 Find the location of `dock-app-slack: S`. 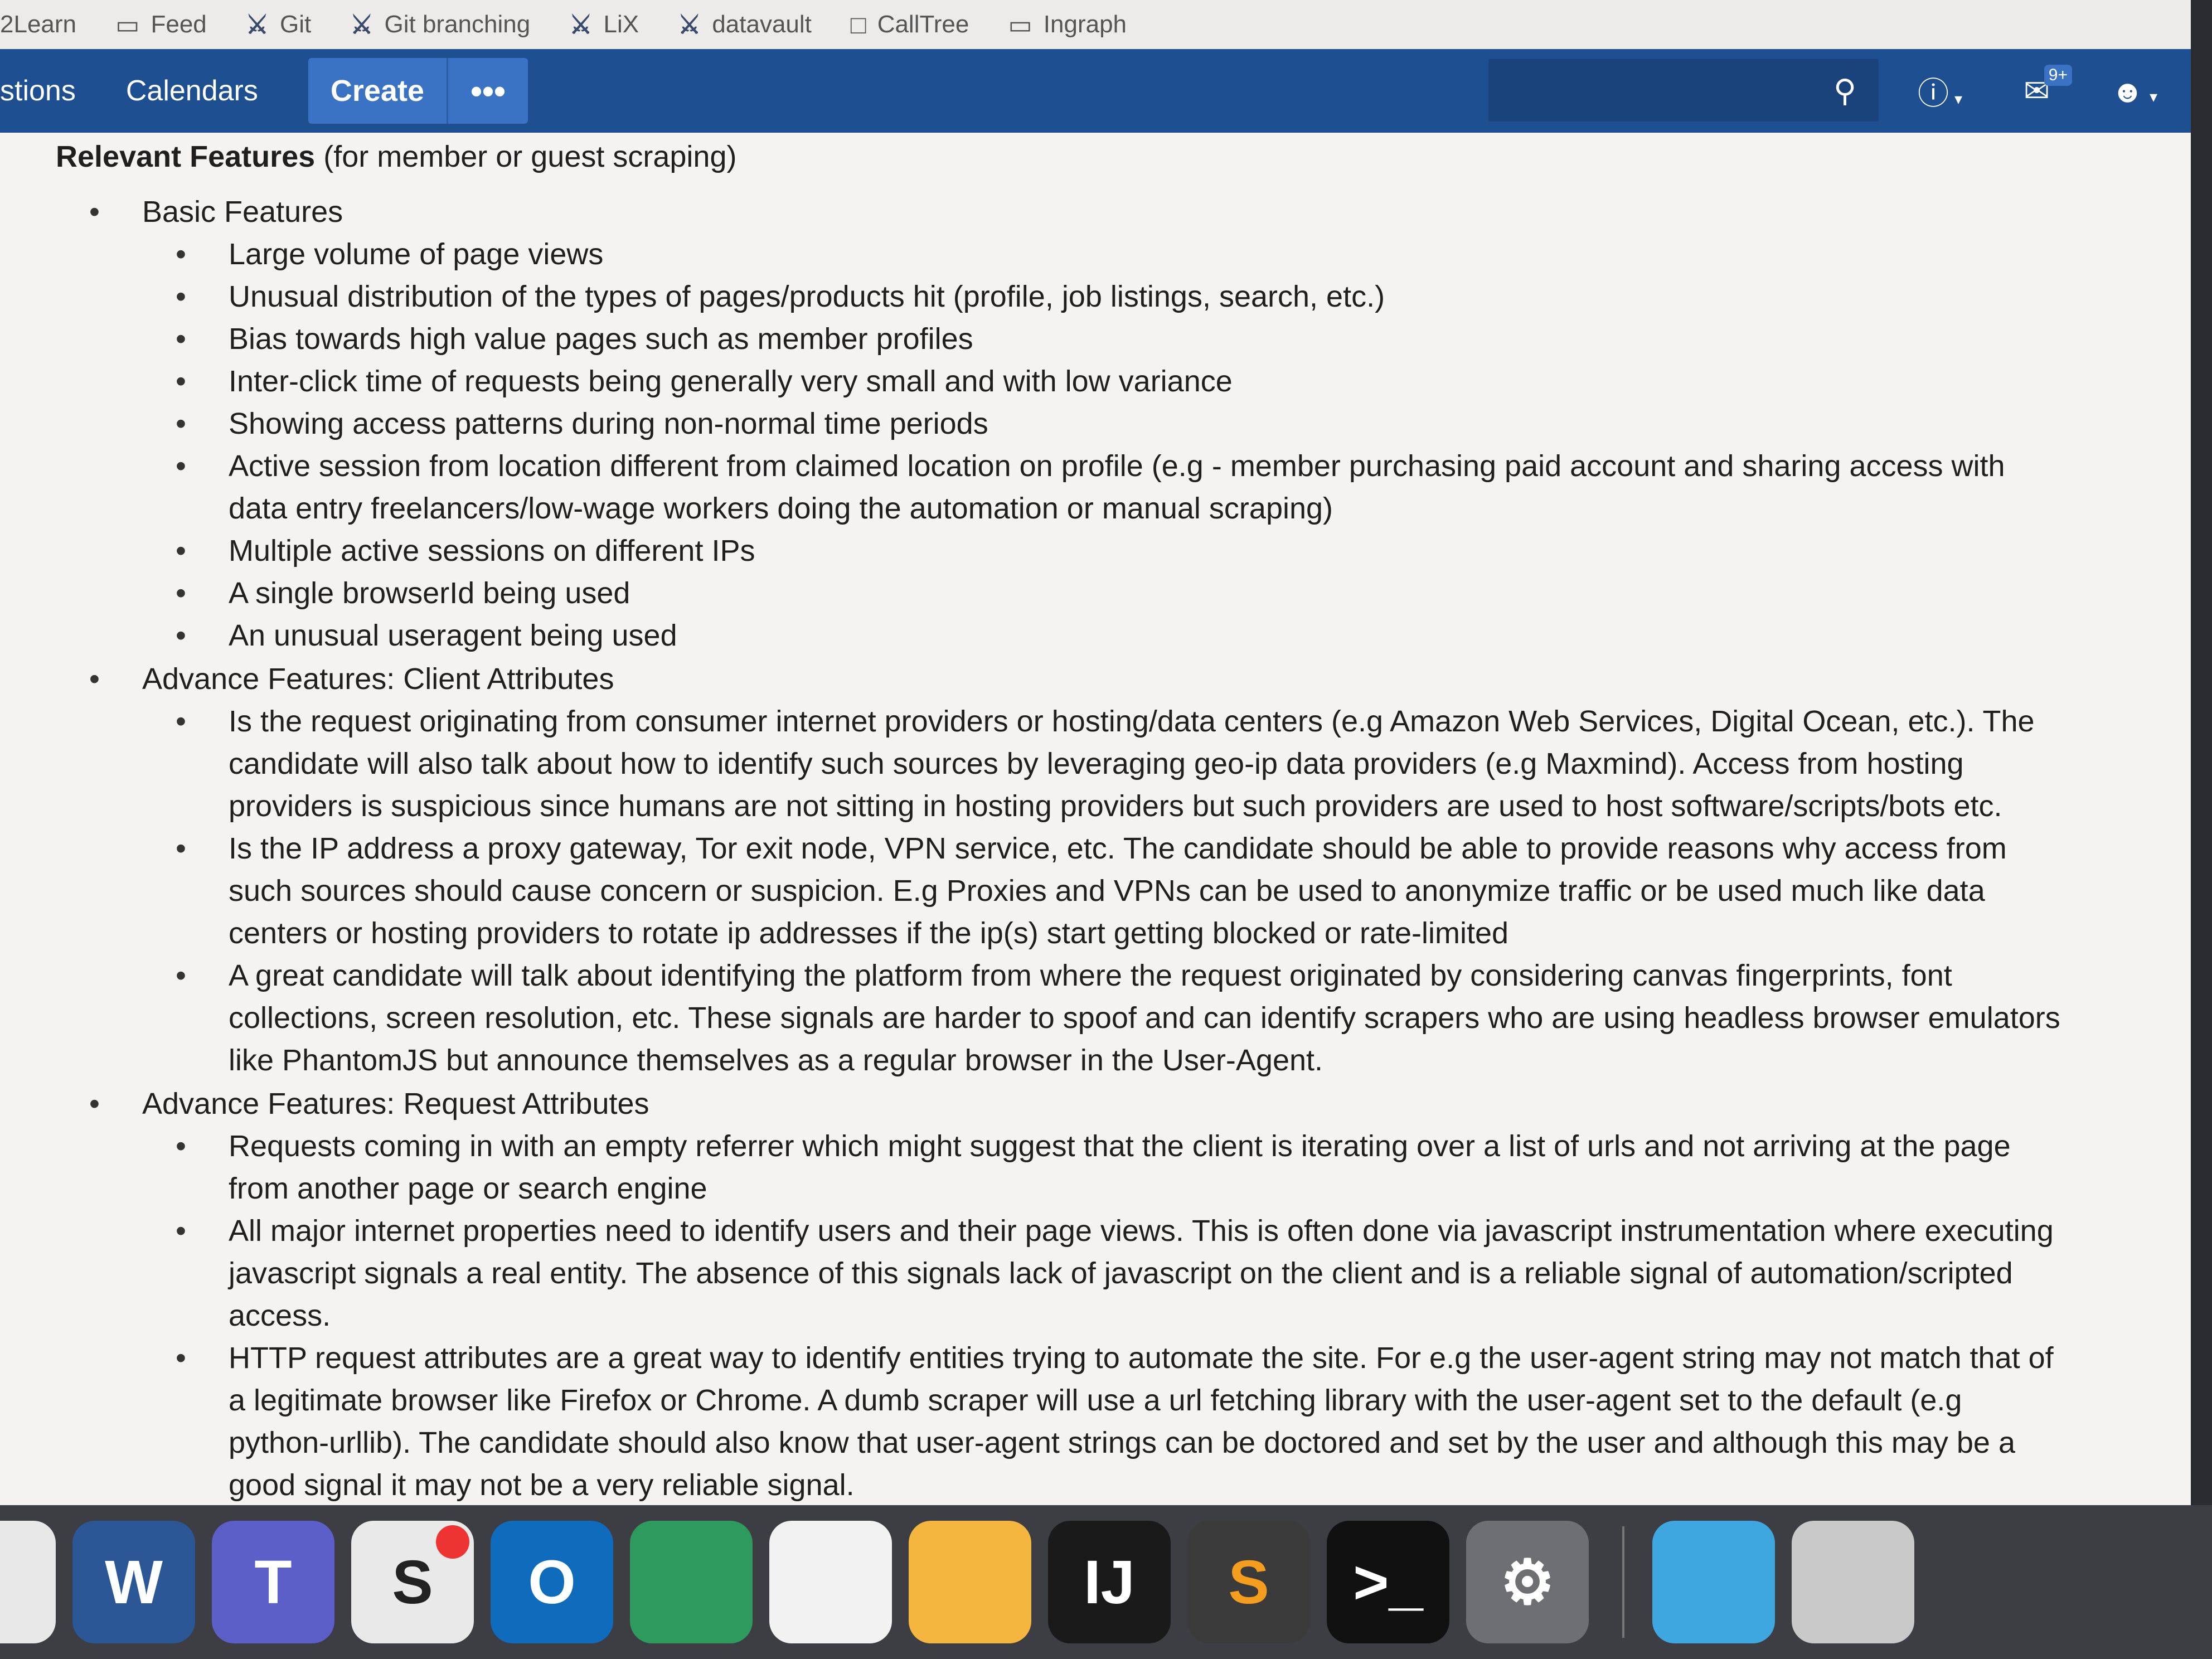

dock-app-slack: S is located at coordinates (412, 1582).